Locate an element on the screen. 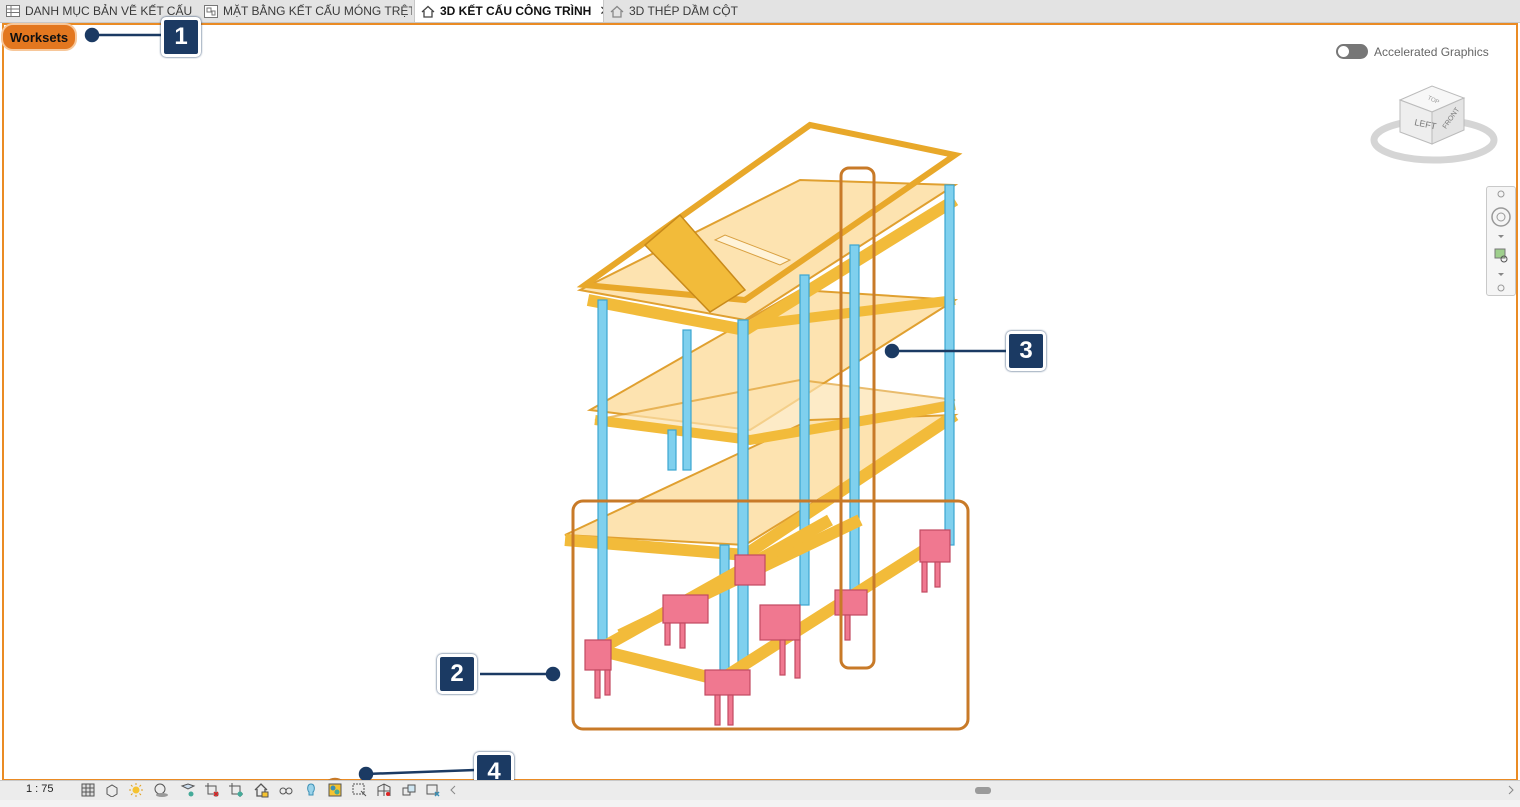  show-analytical-model-icon is located at coordinates (384, 790).